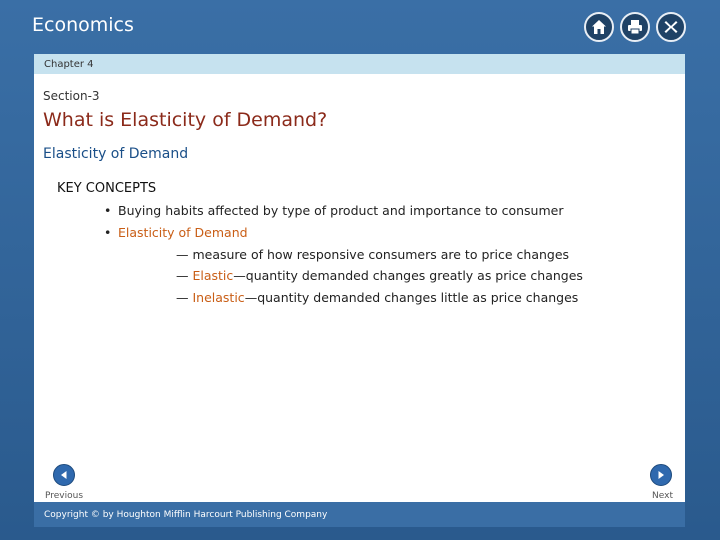  I want to click on previous-label: Previous, so click(64, 496).